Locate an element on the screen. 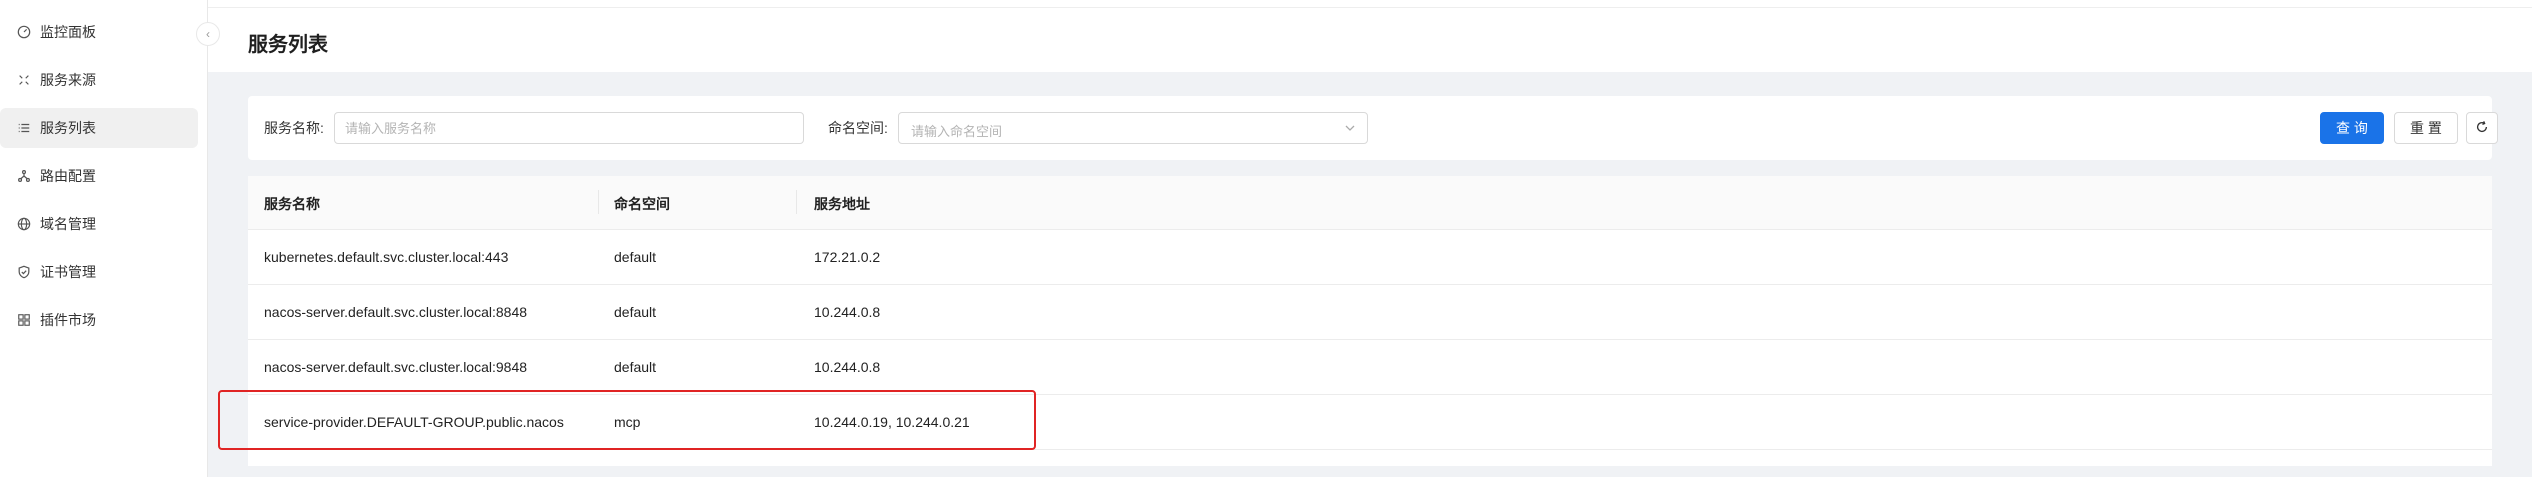 The width and height of the screenshot is (2532, 477). sidebar-item-domain-management: 域名管理 is located at coordinates (99, 224).